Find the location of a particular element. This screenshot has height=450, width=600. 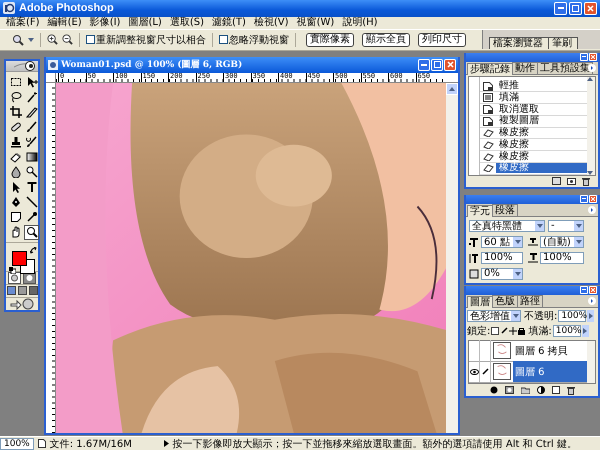

layer-name: 圖層 6 is located at coordinates (550, 371).